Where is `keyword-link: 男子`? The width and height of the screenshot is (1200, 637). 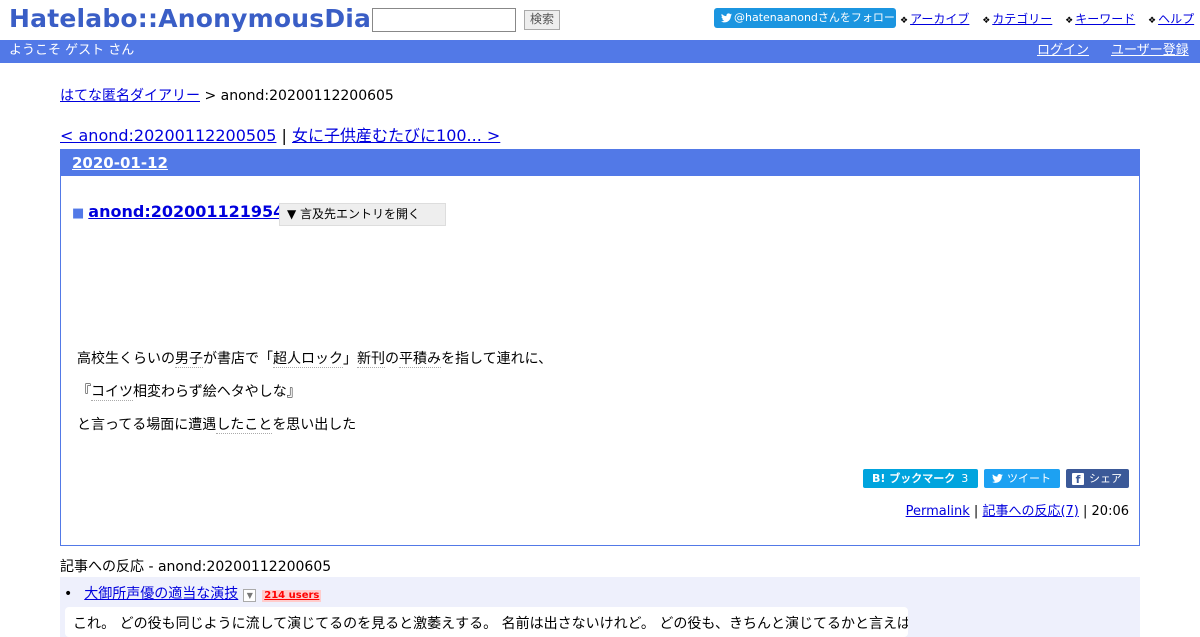 keyword-link: 男子 is located at coordinates (189, 359).